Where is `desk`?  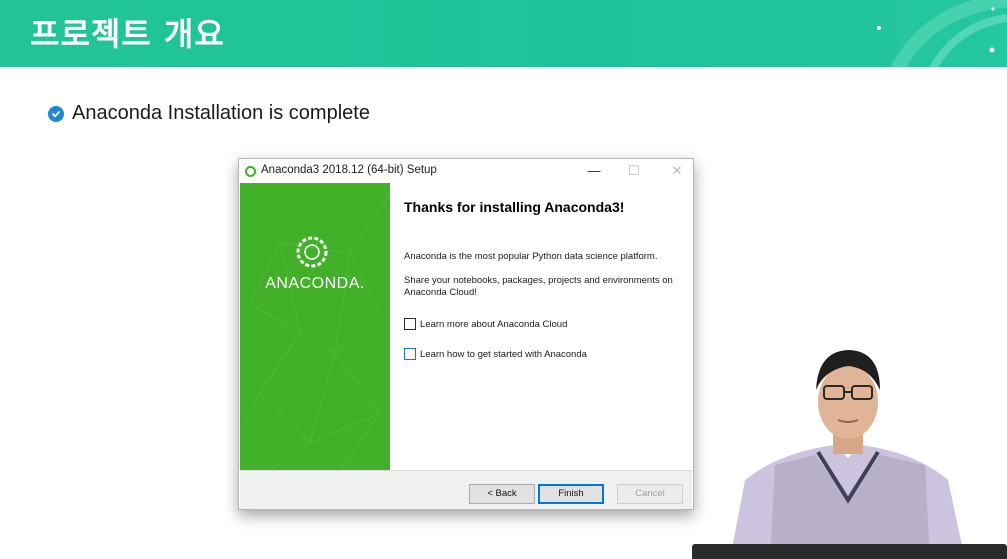 desk is located at coordinates (849, 551).